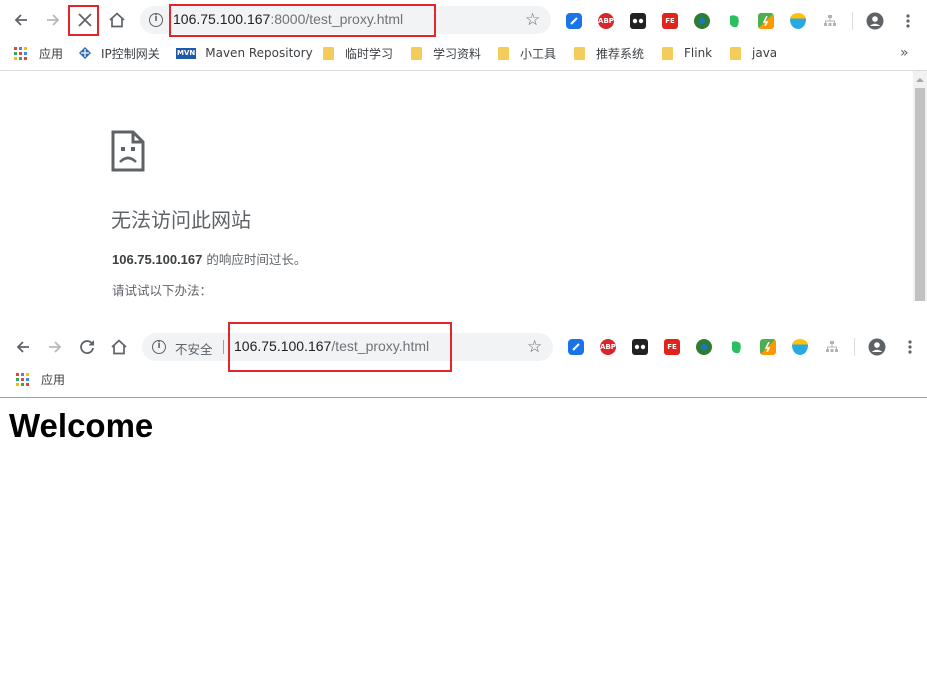 The height and width of the screenshot is (677, 927). I want to click on bookmark-folder: 小工具, so click(527, 53).